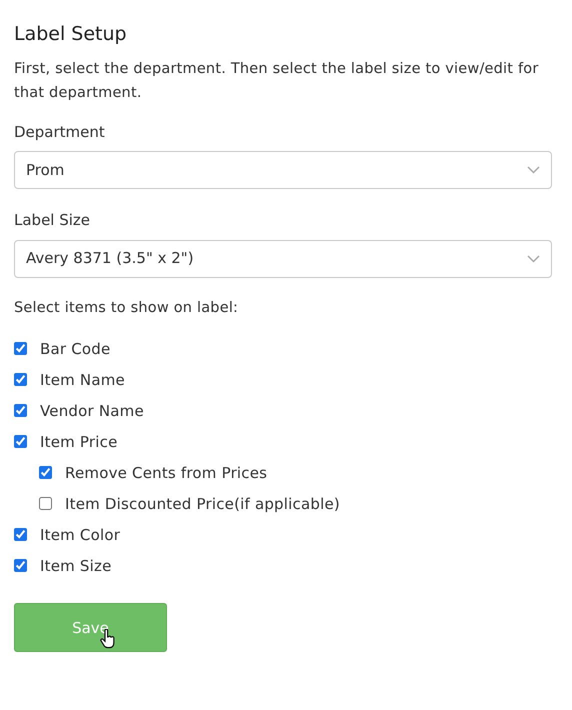 The image size is (572, 710). Describe the element at coordinates (71, 34) in the screenshot. I see `page-title: Label Setup` at that location.